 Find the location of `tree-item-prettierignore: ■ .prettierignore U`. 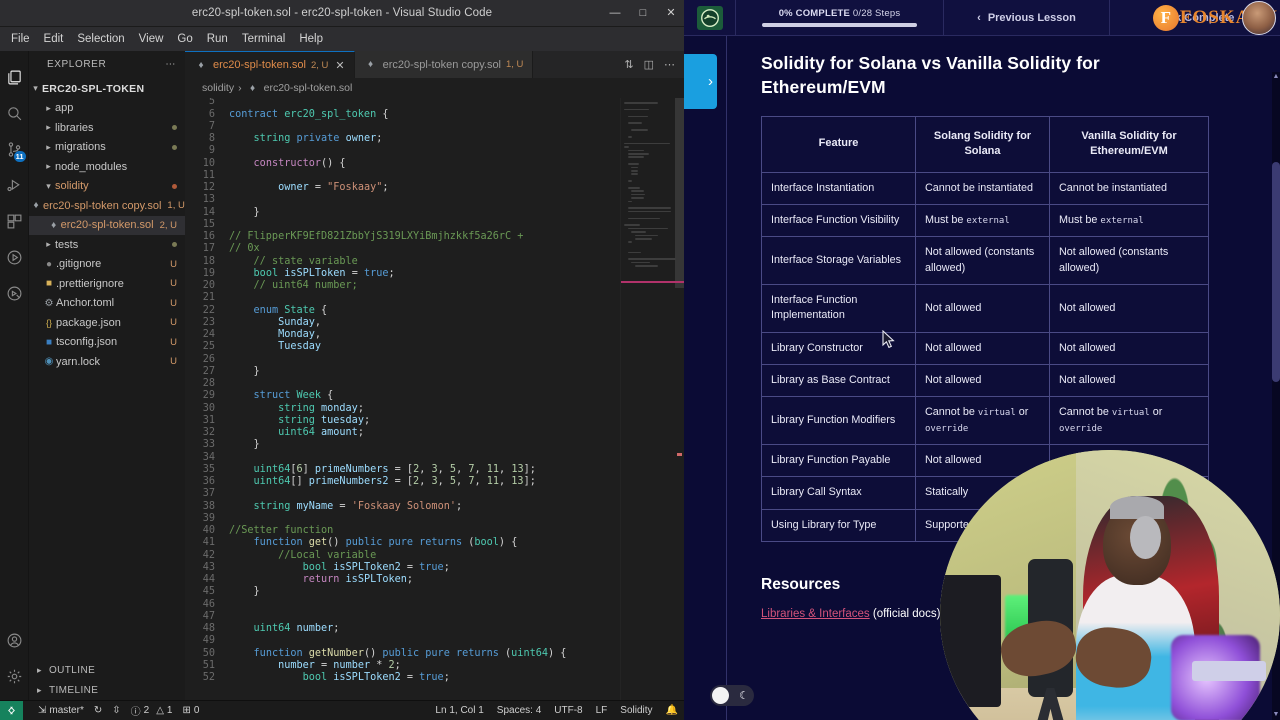

tree-item-prettierignore: ■ .prettierignore U is located at coordinates (107, 284).